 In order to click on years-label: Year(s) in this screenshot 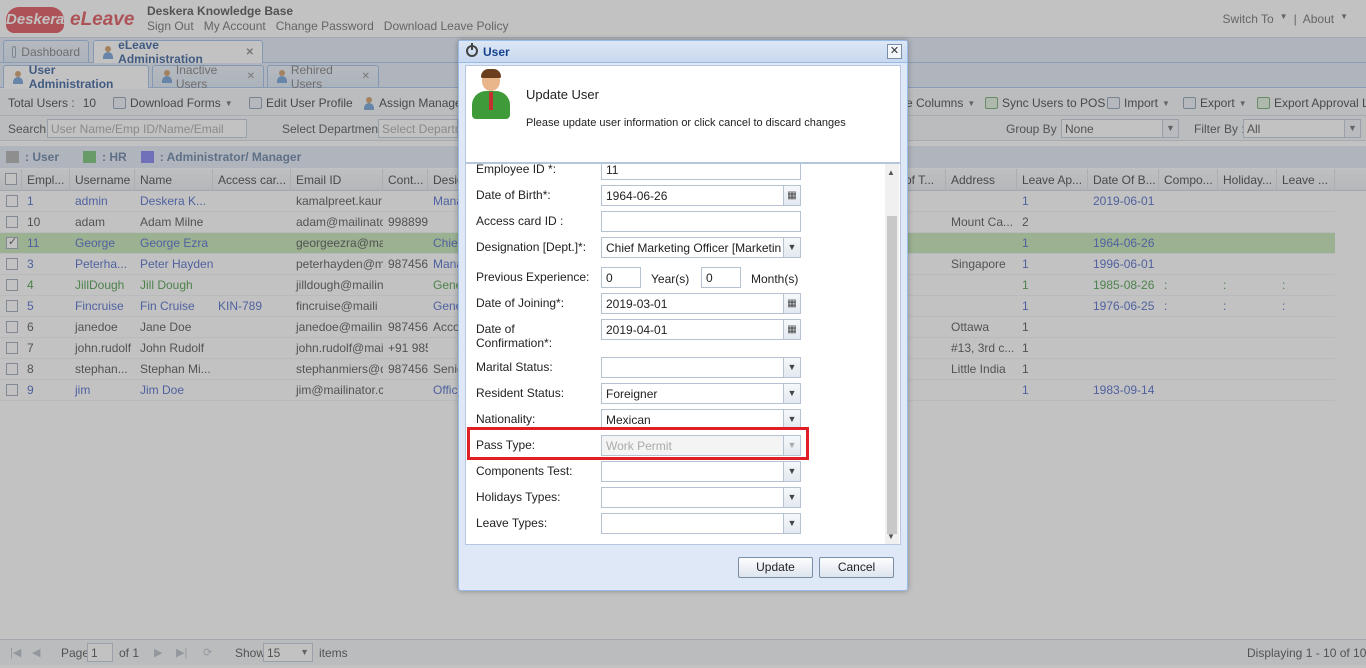, I will do `click(670, 279)`.